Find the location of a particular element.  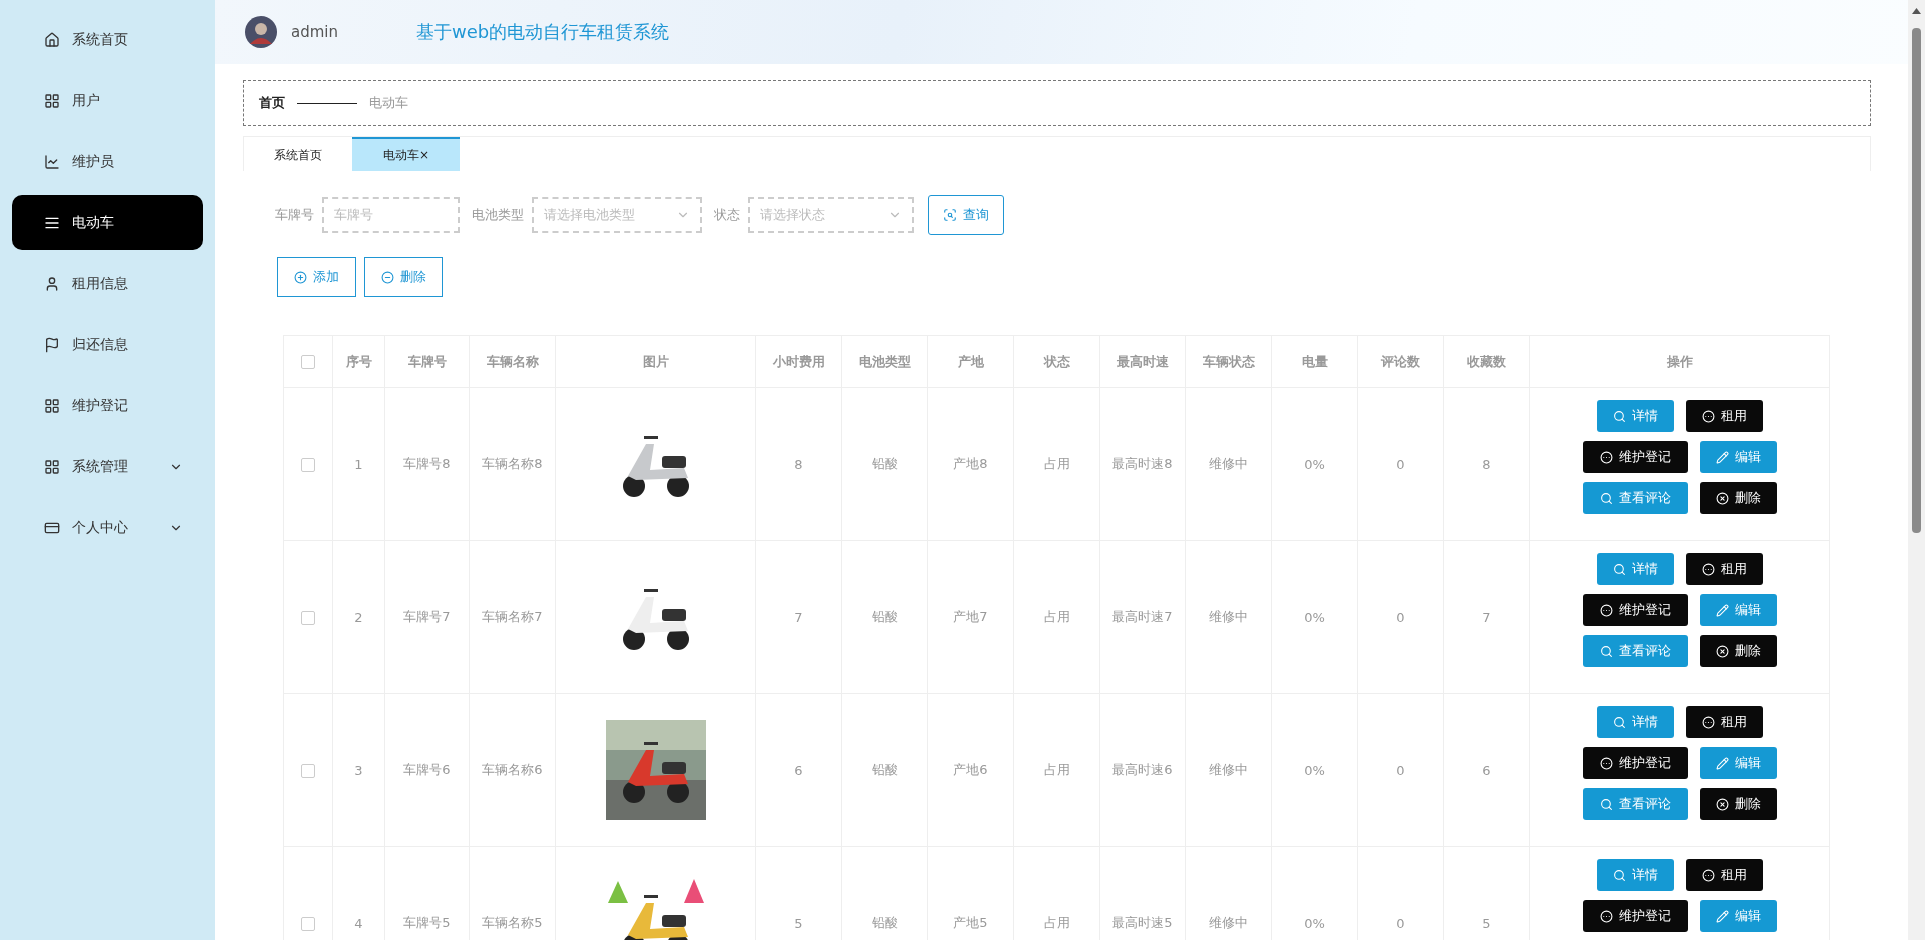

table-cell: 车辆名称6 is located at coordinates (512, 770).